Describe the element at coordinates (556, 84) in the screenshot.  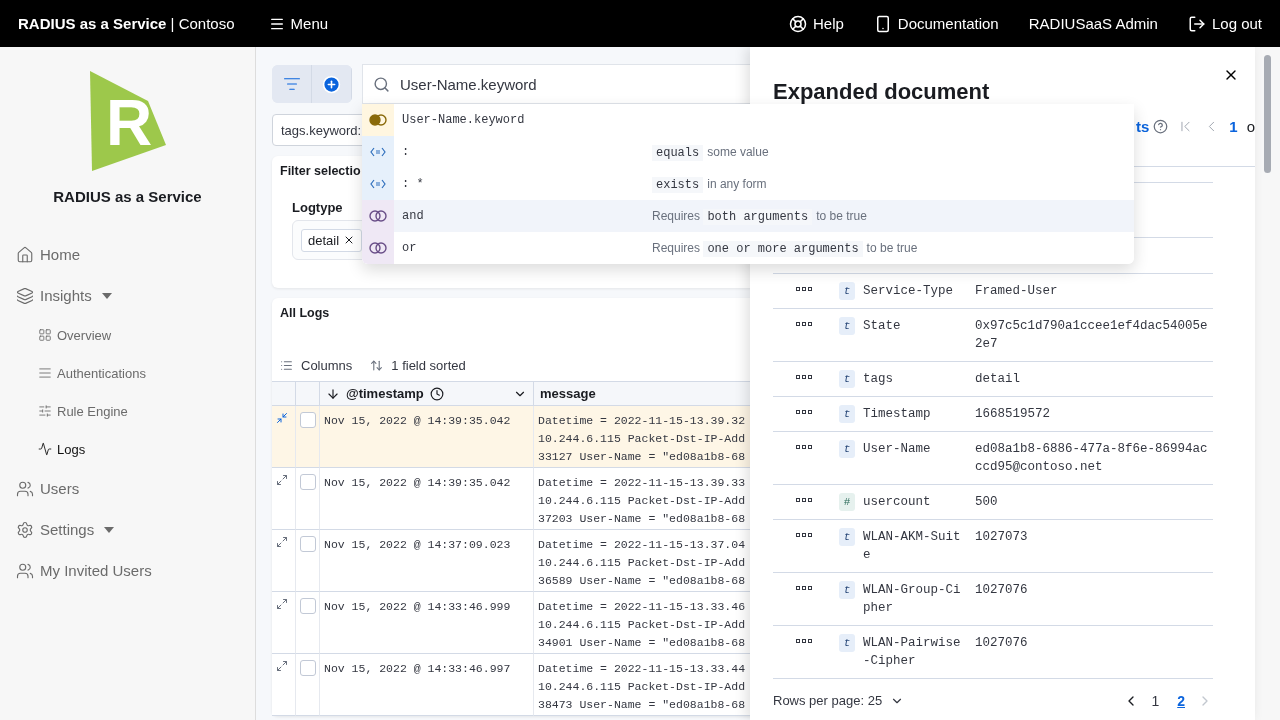
I see `search-field: User-Name.keyword` at that location.